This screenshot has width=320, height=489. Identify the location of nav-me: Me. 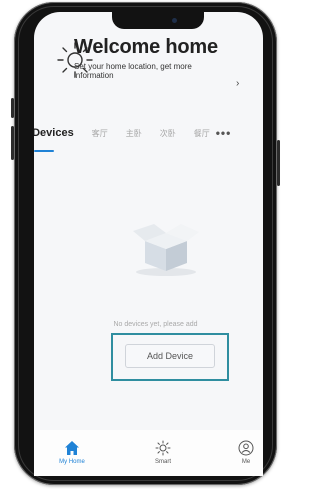
(246, 447).